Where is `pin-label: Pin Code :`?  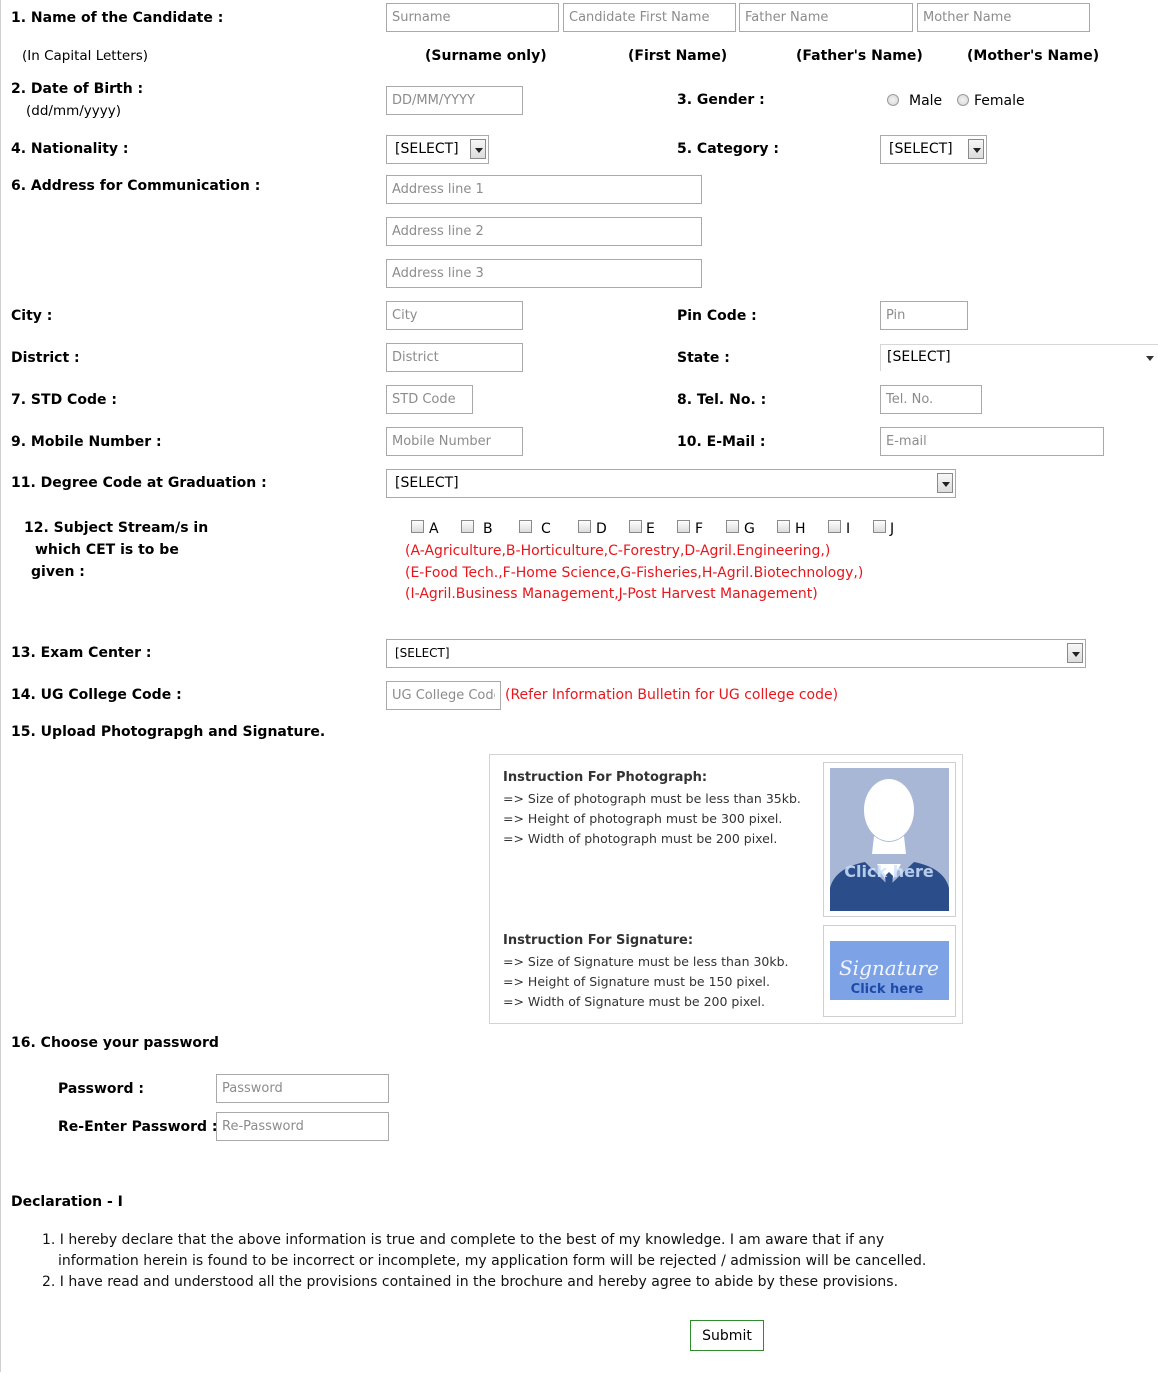
pin-label: Pin Code : is located at coordinates (717, 316).